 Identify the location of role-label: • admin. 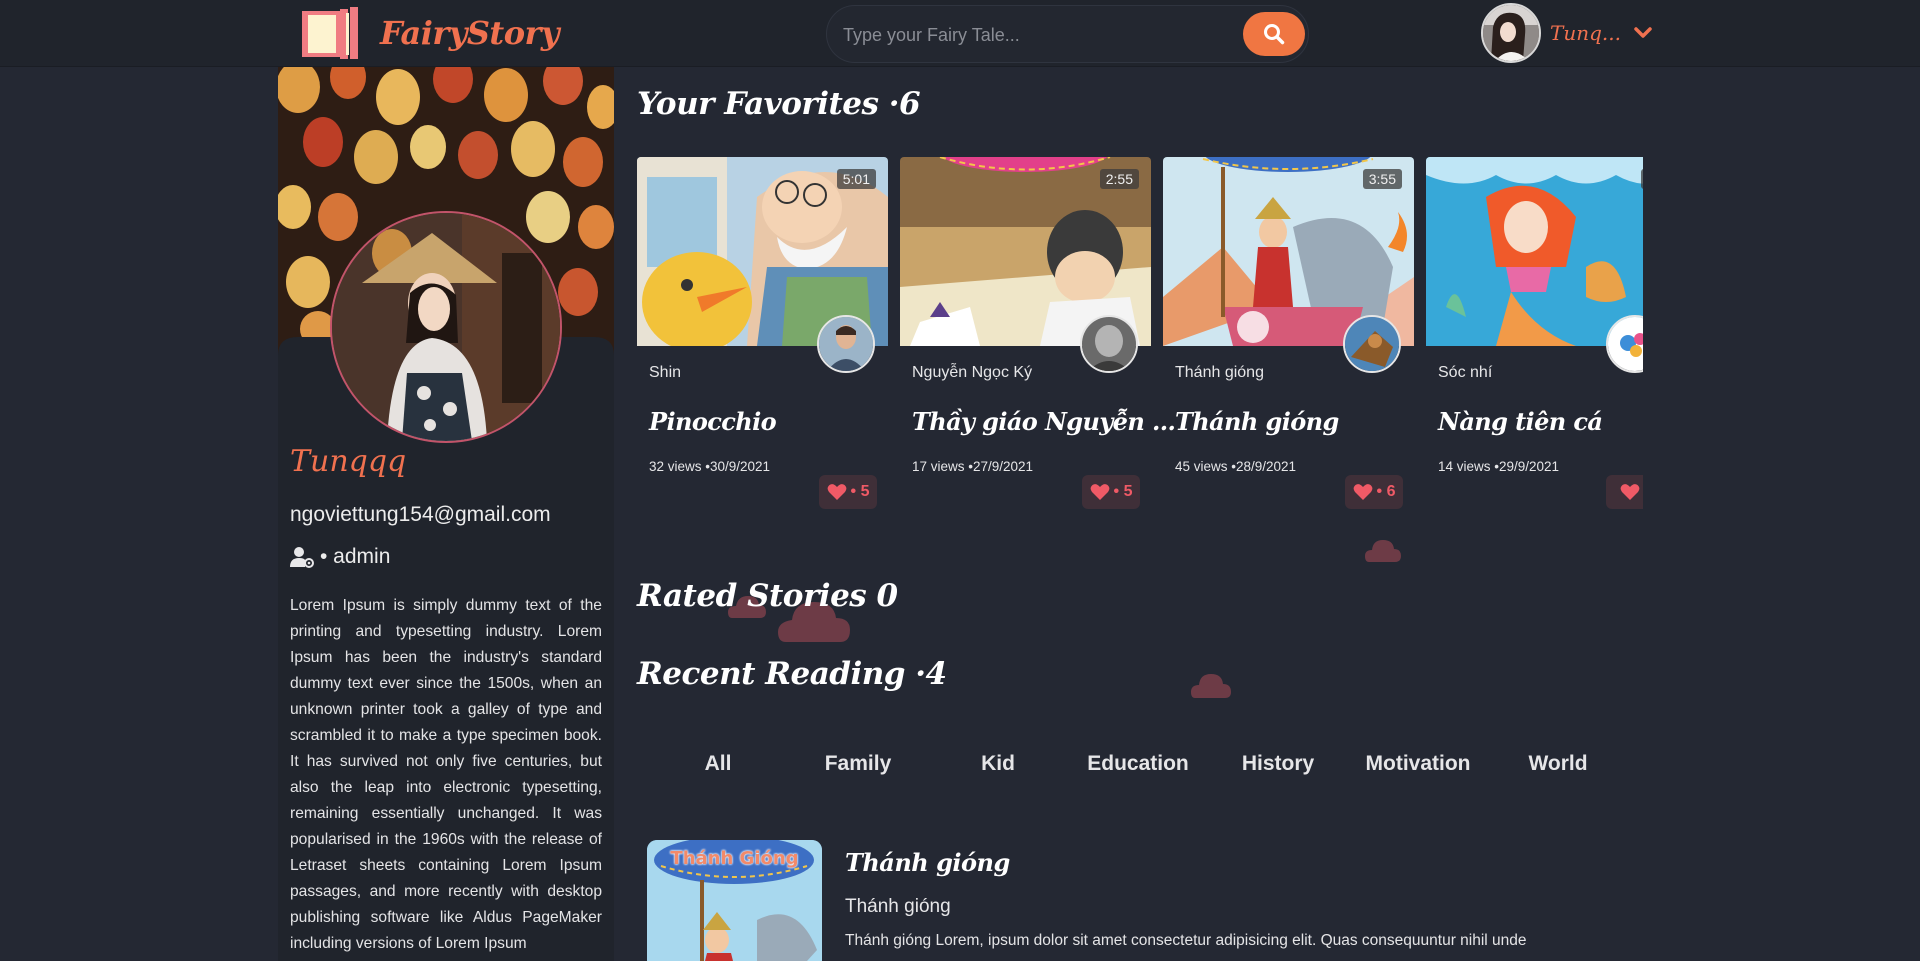
(355, 556).